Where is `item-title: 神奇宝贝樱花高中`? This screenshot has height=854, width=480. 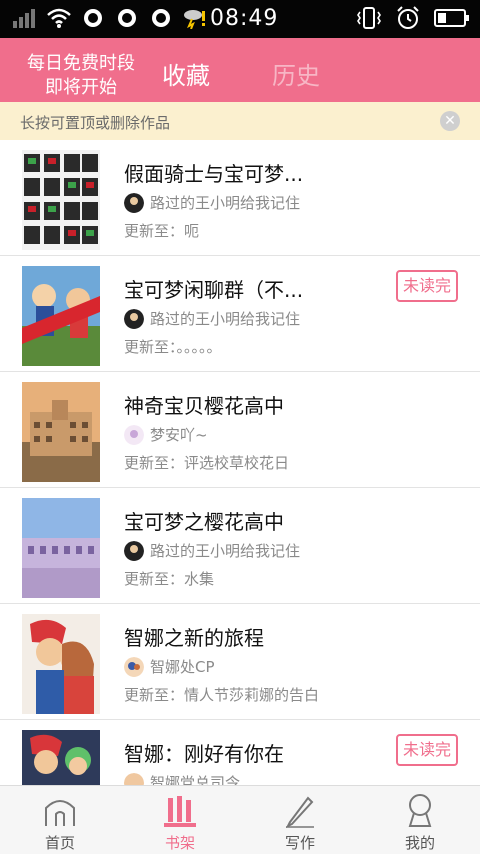
item-title: 神奇宝贝樱花高中 is located at coordinates (204, 406).